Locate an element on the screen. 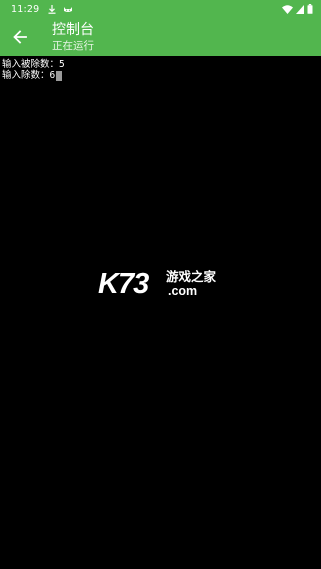 The image size is (321, 569). status-time: 11:29 is located at coordinates (25, 9).